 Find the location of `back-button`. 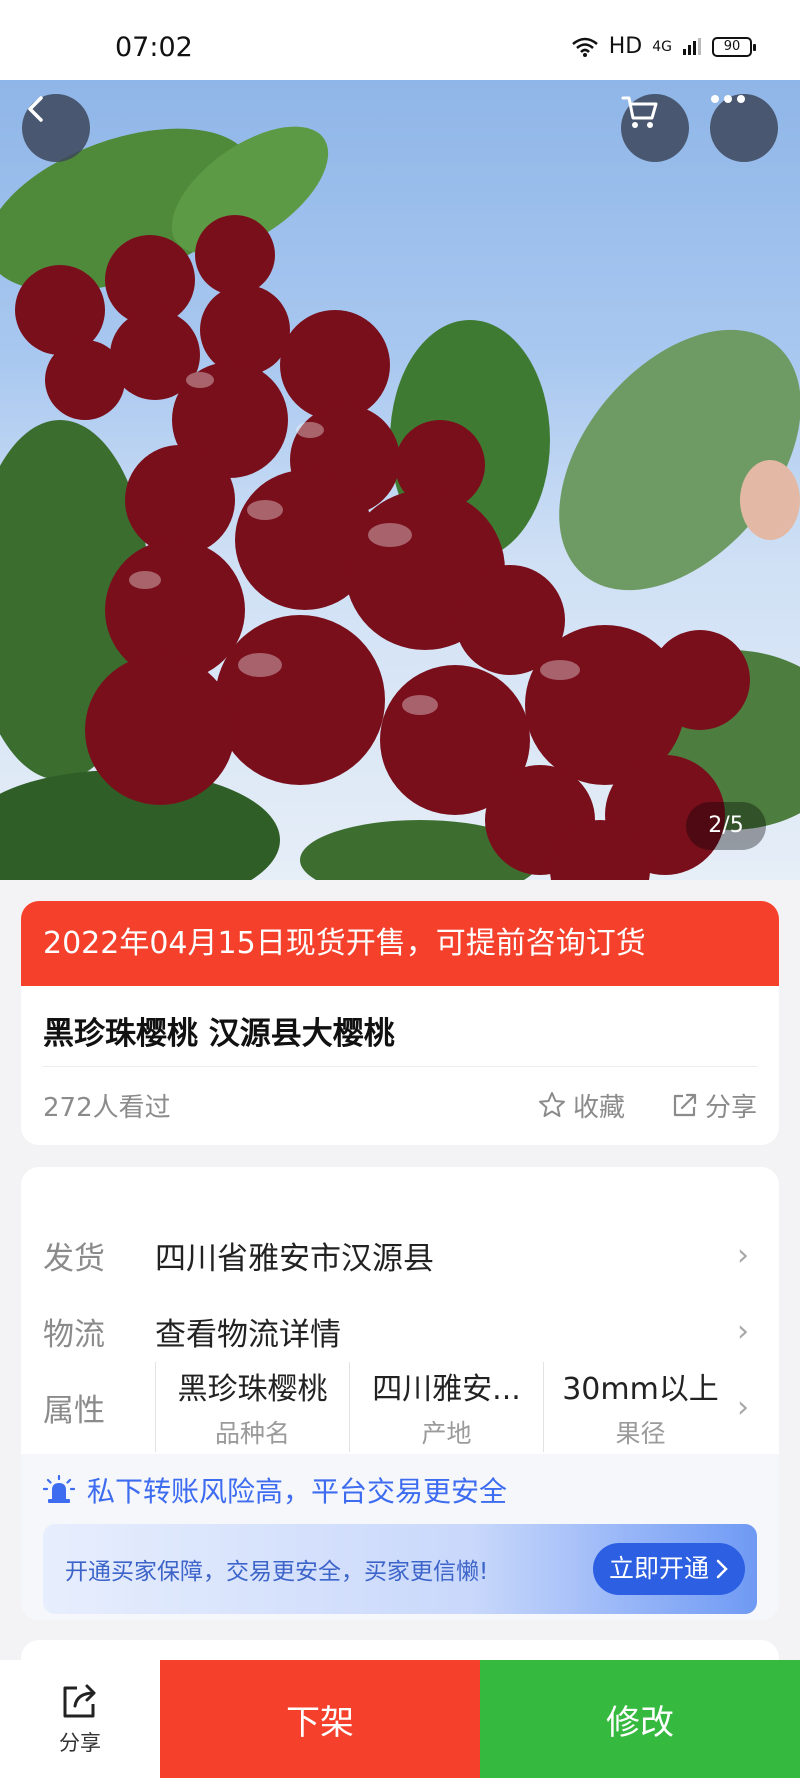

back-button is located at coordinates (56, 128).